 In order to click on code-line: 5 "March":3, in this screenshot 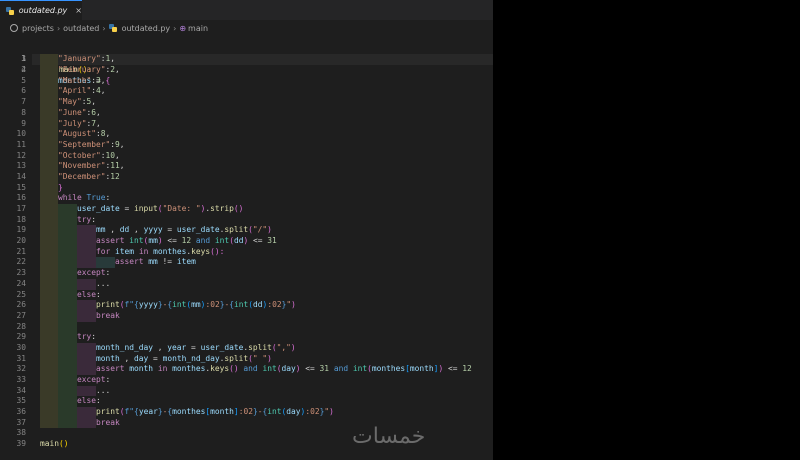, I will do `click(246, 81)`.